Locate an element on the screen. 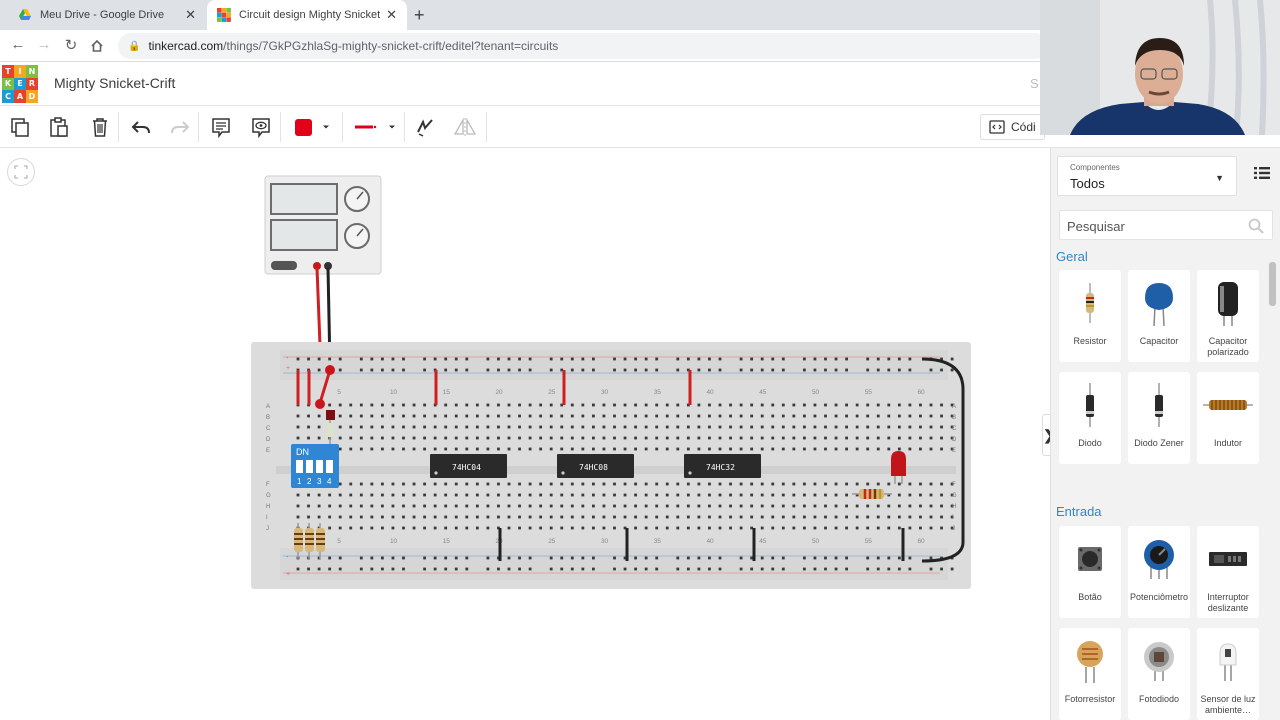 This screenshot has width=1280, height=720. photoresistor-icon is located at coordinates (1090, 661).